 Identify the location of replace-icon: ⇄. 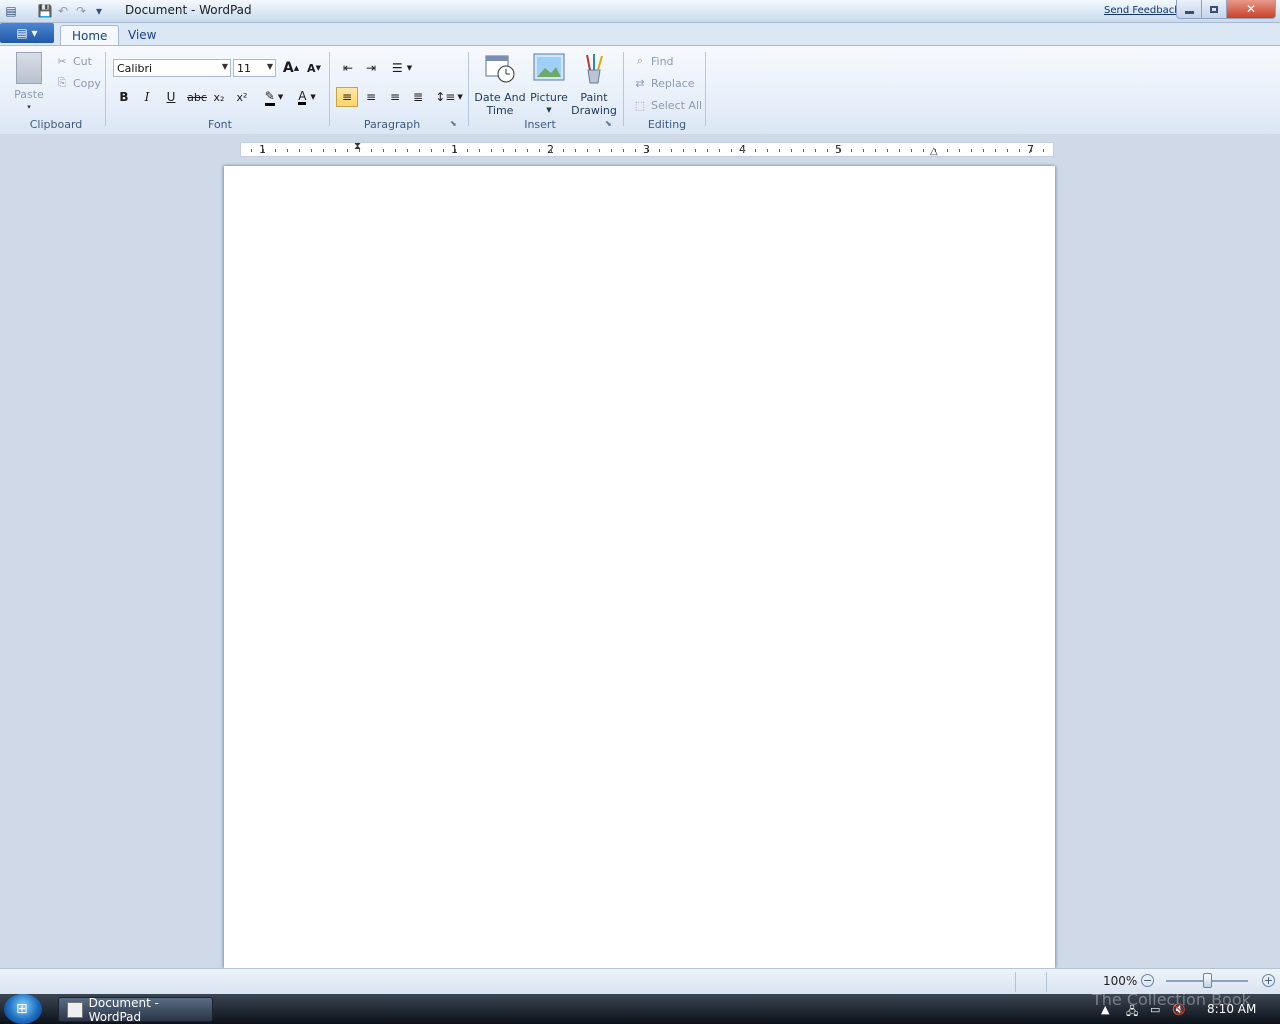
(640, 83).